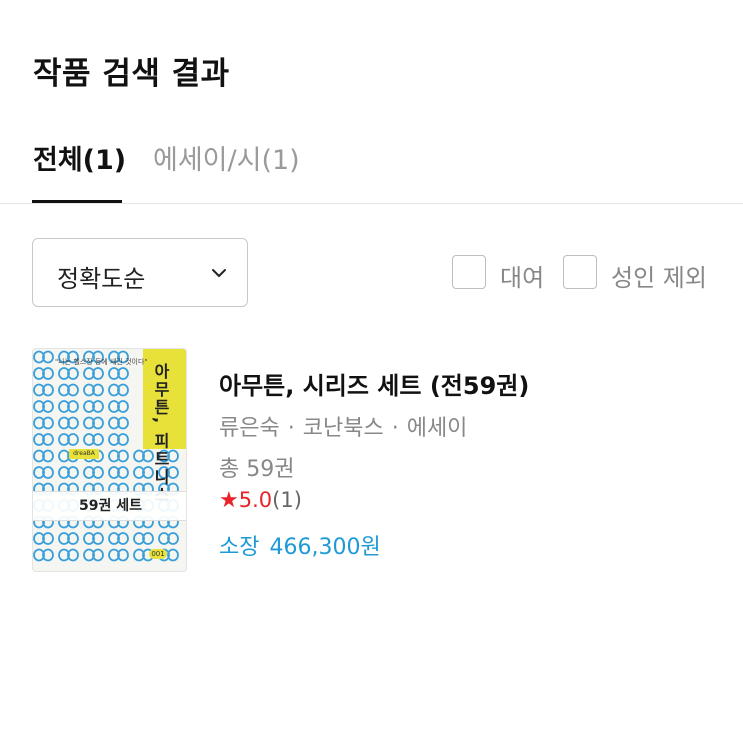  Describe the element at coordinates (257, 469) in the screenshot. I see `book-volume-count: 총 59권` at that location.